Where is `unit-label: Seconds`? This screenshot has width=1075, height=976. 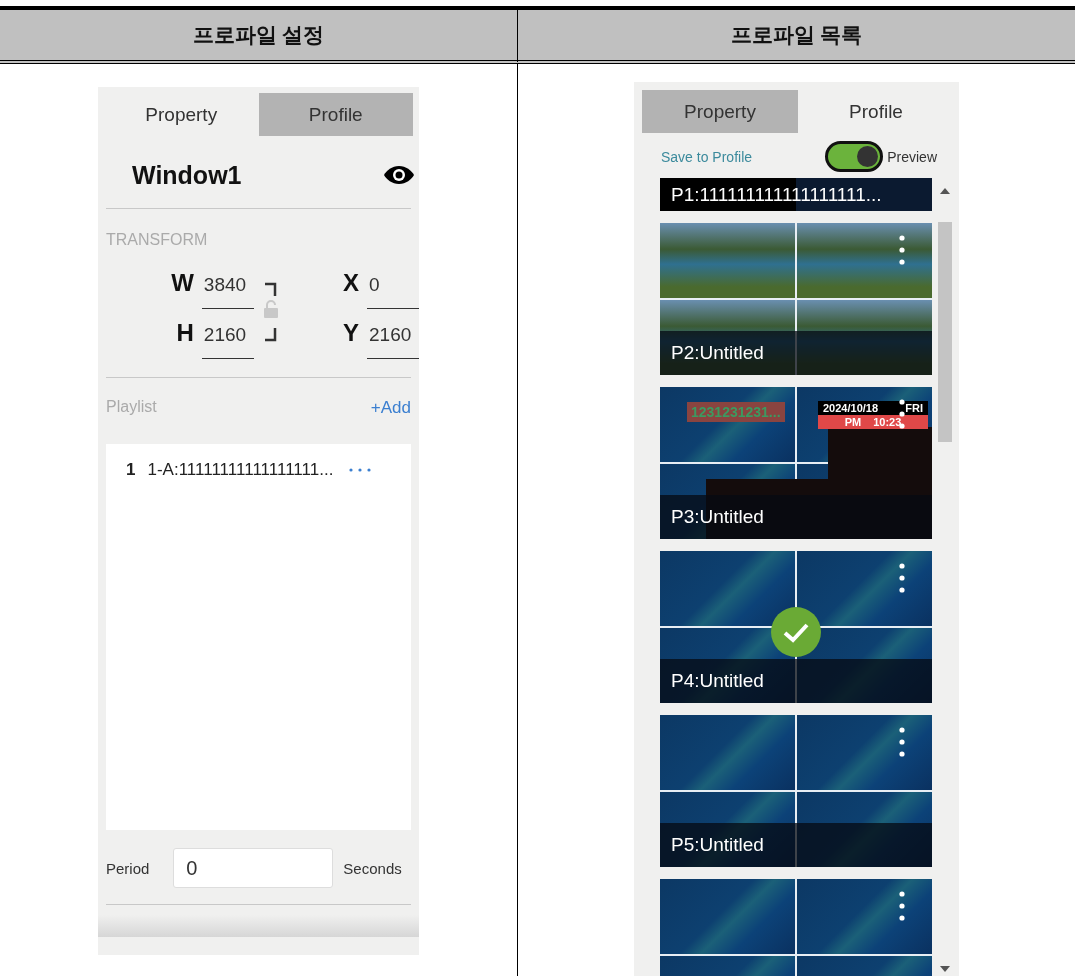
unit-label: Seconds is located at coordinates (372, 868).